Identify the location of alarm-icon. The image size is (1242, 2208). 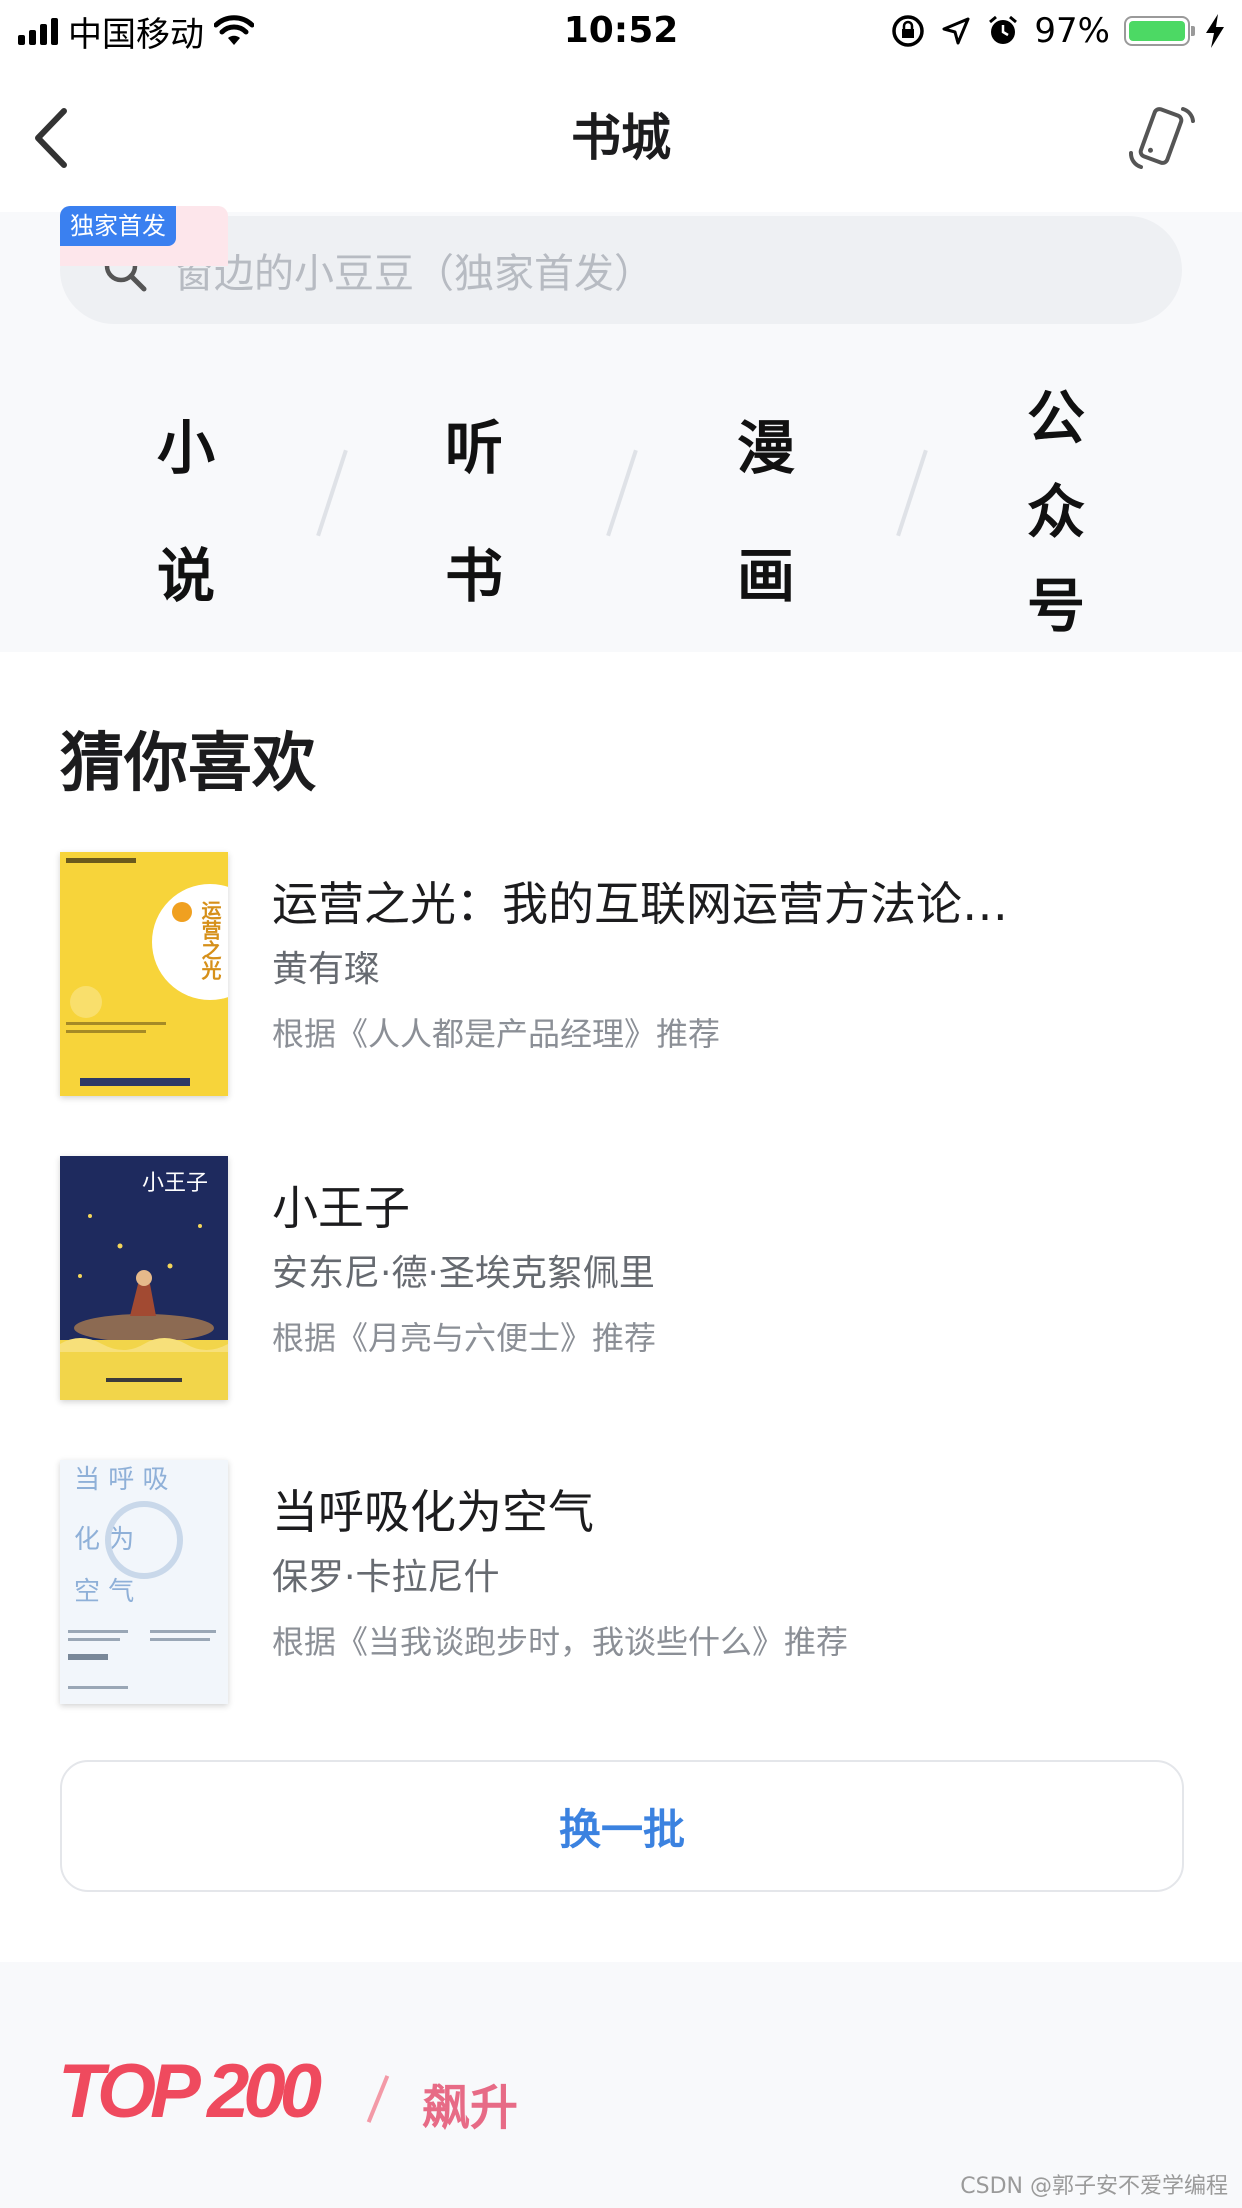
(1003, 29).